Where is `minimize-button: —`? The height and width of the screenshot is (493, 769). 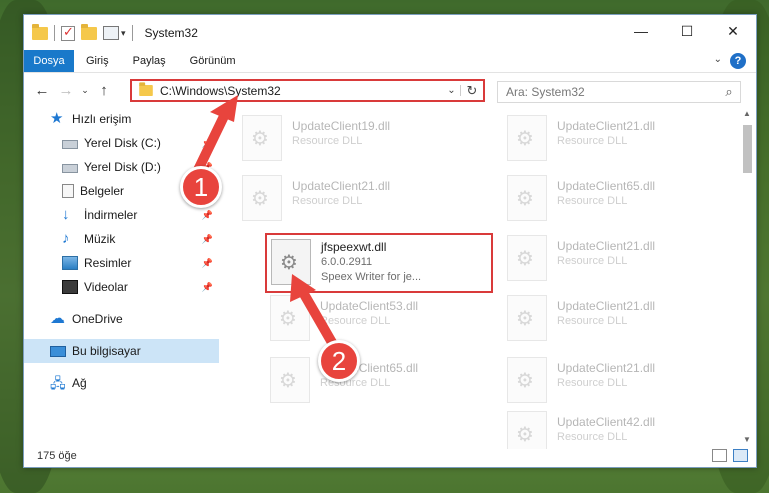 minimize-button: — is located at coordinates (641, 31).